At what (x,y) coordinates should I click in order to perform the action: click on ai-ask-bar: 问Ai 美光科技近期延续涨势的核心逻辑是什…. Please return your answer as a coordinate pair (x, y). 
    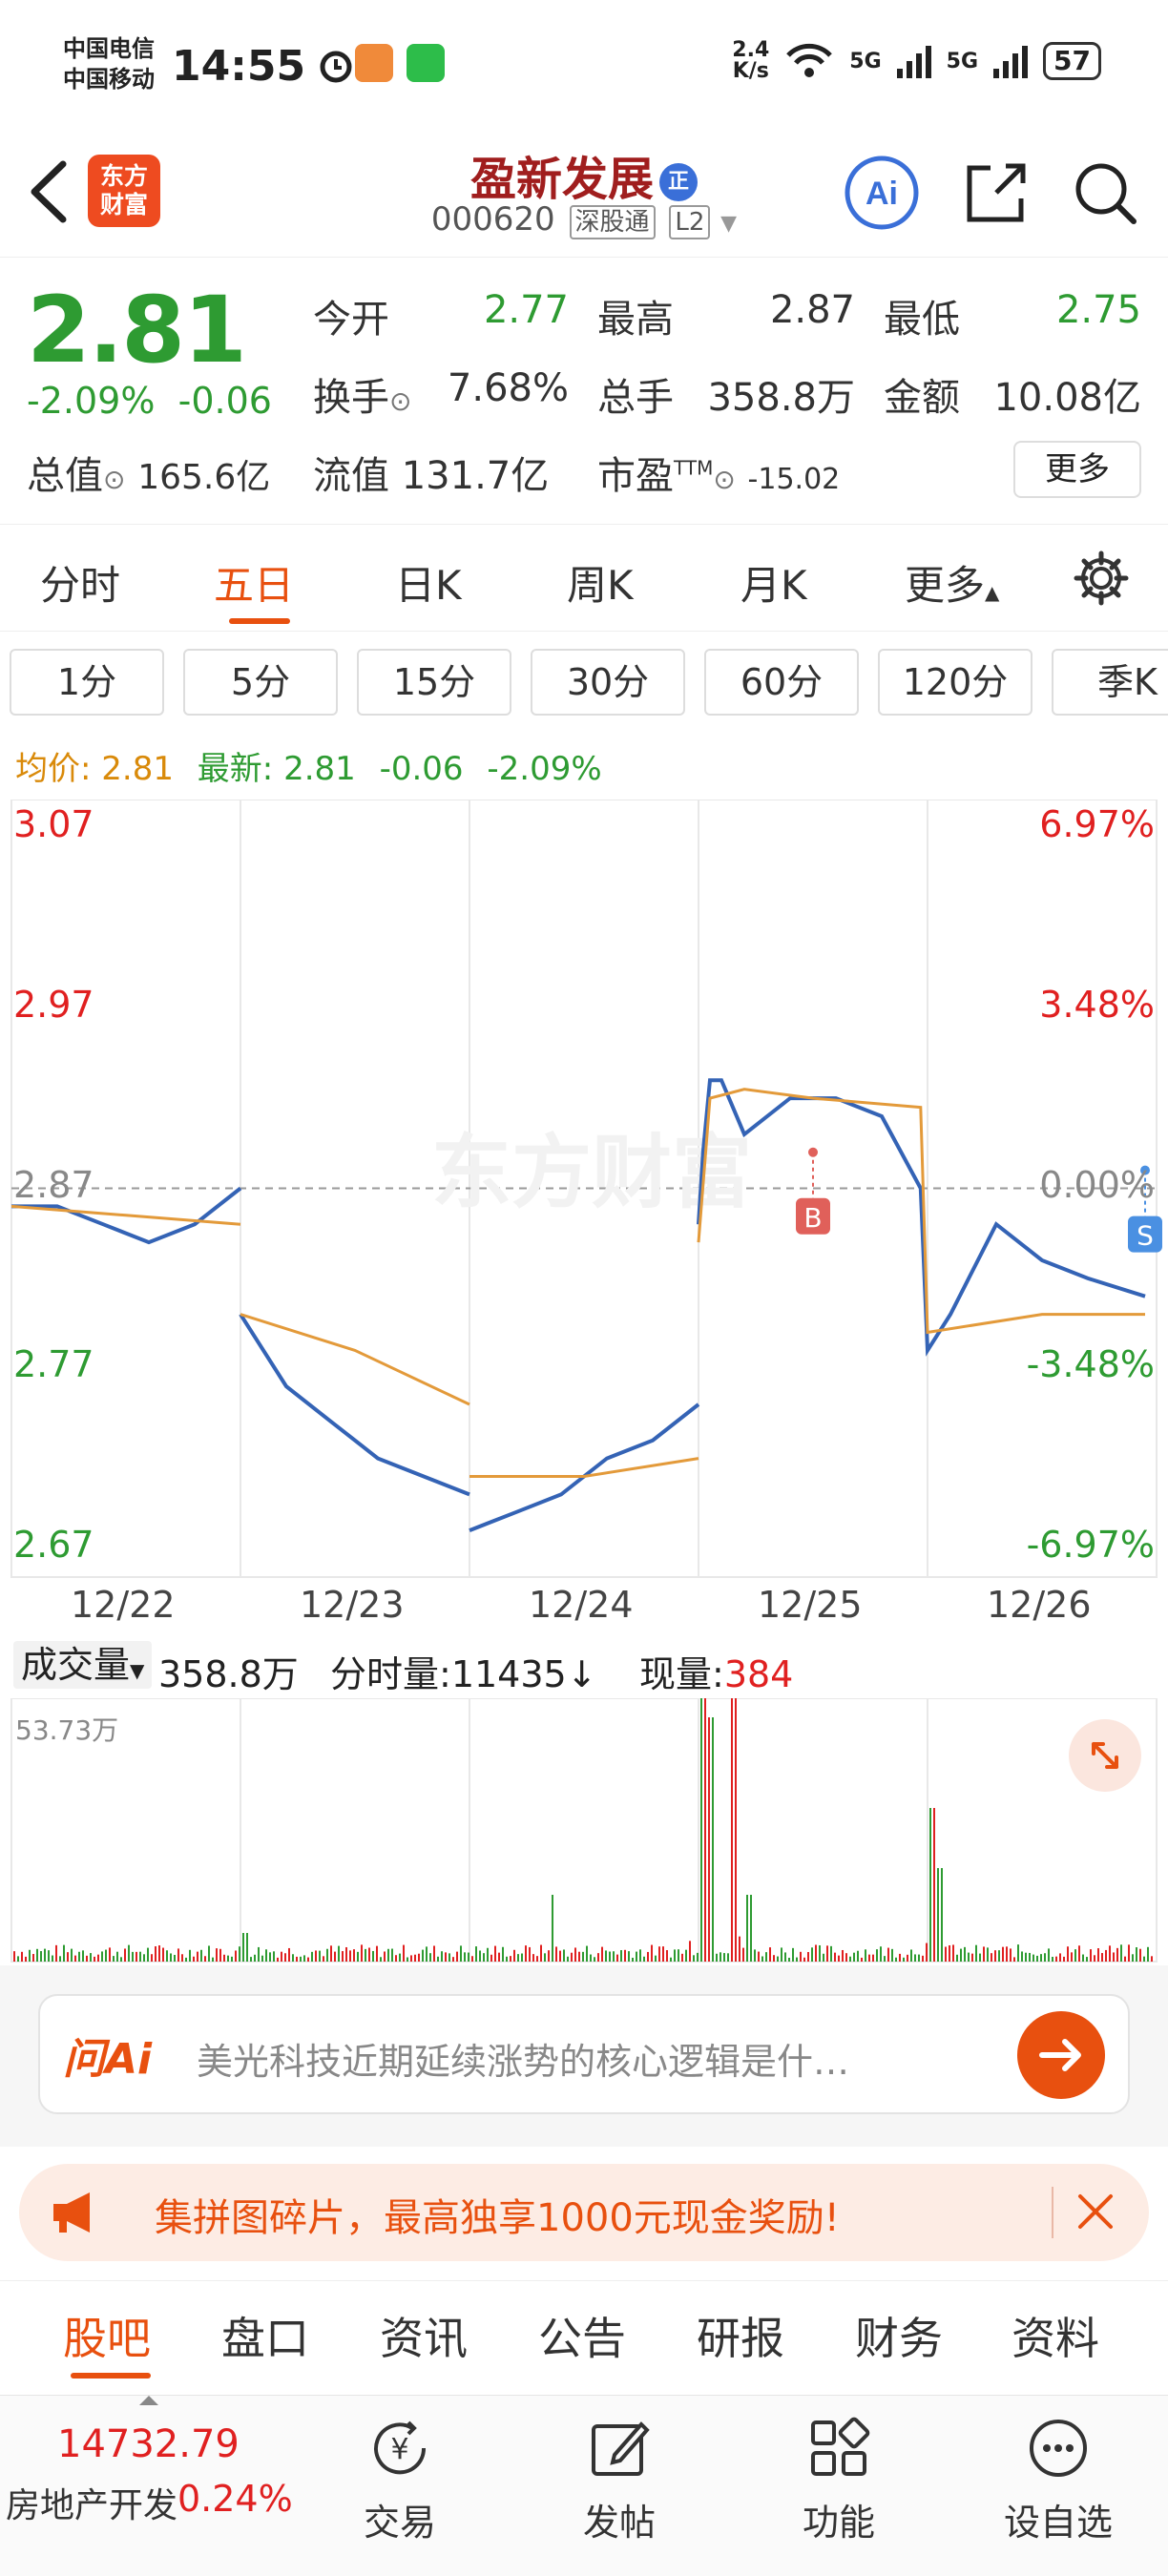
    Looking at the image, I should click on (584, 2054).